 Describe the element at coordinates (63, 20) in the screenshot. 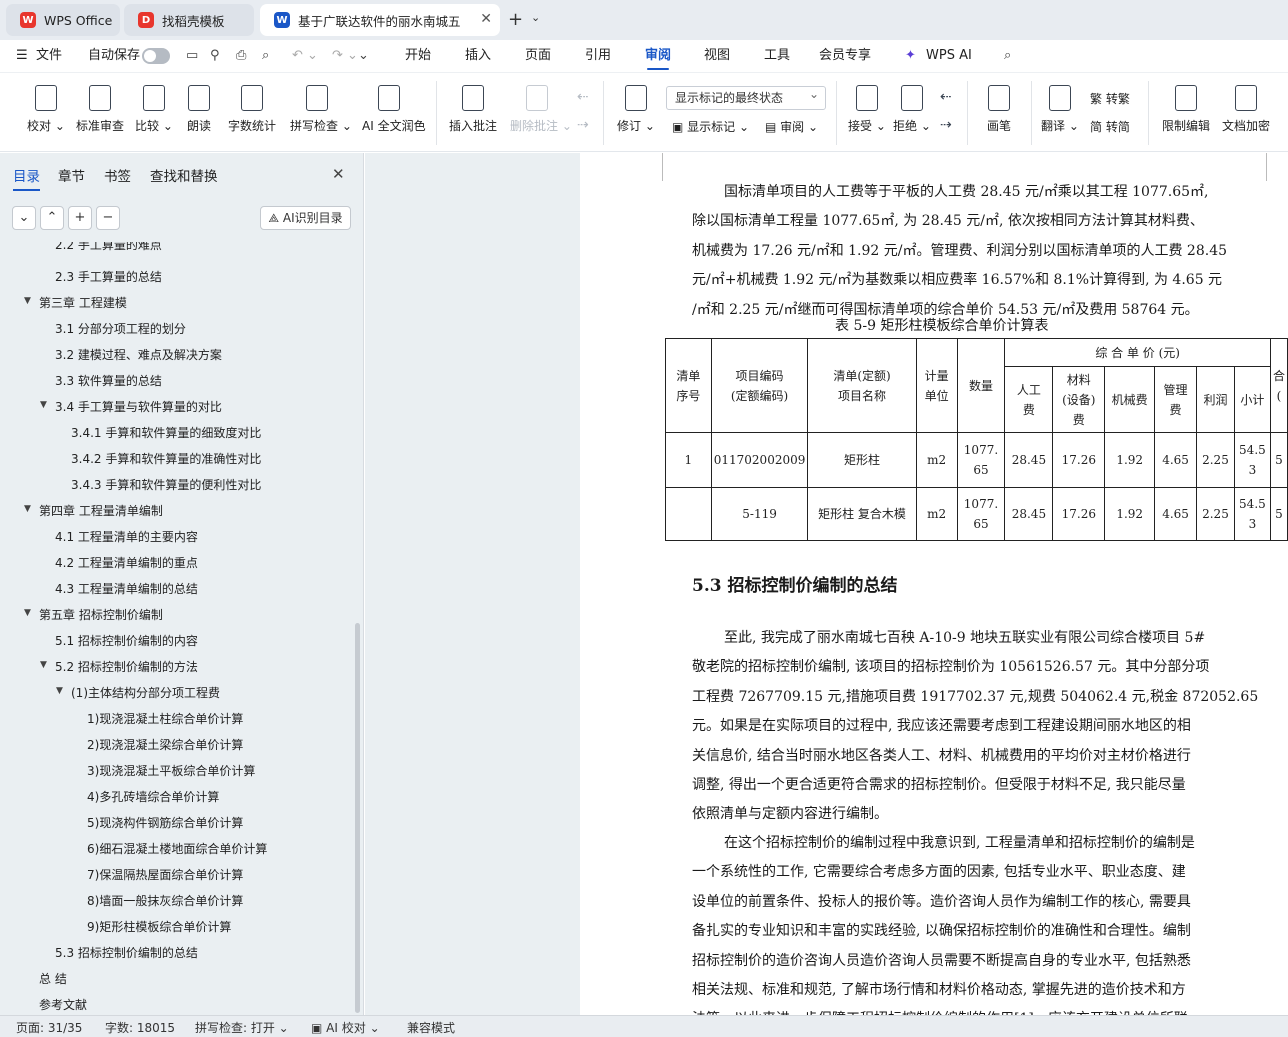

I see `tab-wps-office: W WPS Office` at that location.